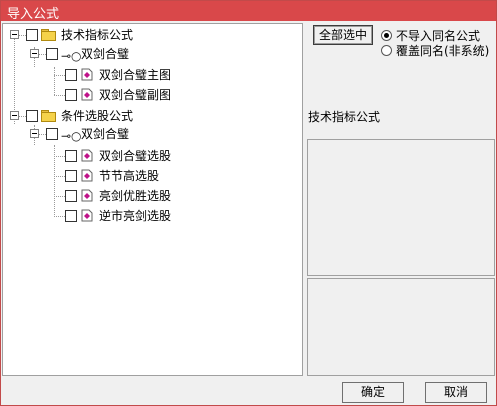  I want to click on tree-item: 节节高选股, so click(152, 176).